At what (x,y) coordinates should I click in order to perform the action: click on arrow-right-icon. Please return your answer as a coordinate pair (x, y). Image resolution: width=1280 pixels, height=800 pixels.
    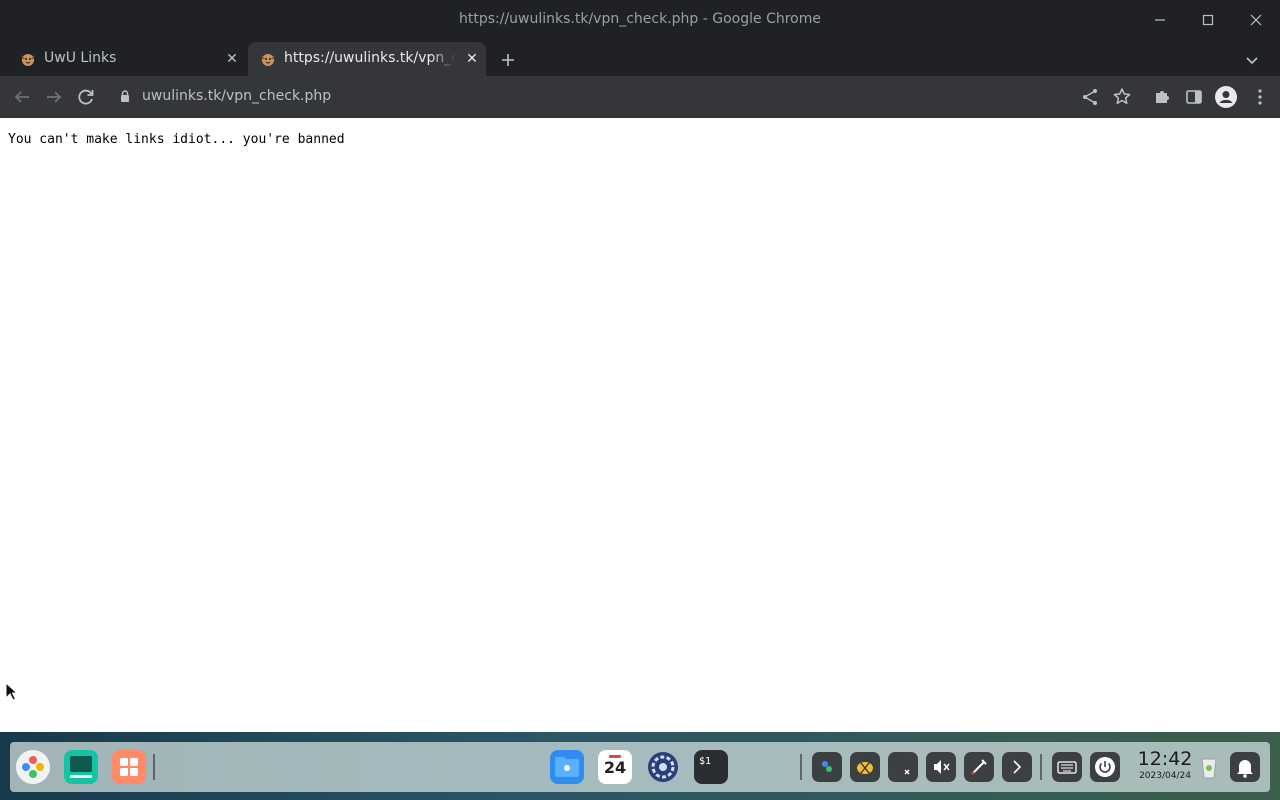
    Looking at the image, I should click on (54, 97).